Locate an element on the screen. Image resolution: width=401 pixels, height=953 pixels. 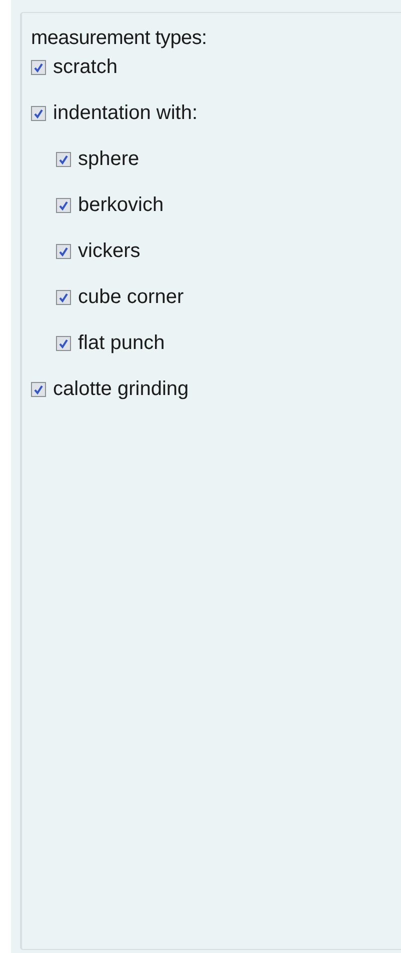
checkbox-label: vickers is located at coordinates (109, 251).